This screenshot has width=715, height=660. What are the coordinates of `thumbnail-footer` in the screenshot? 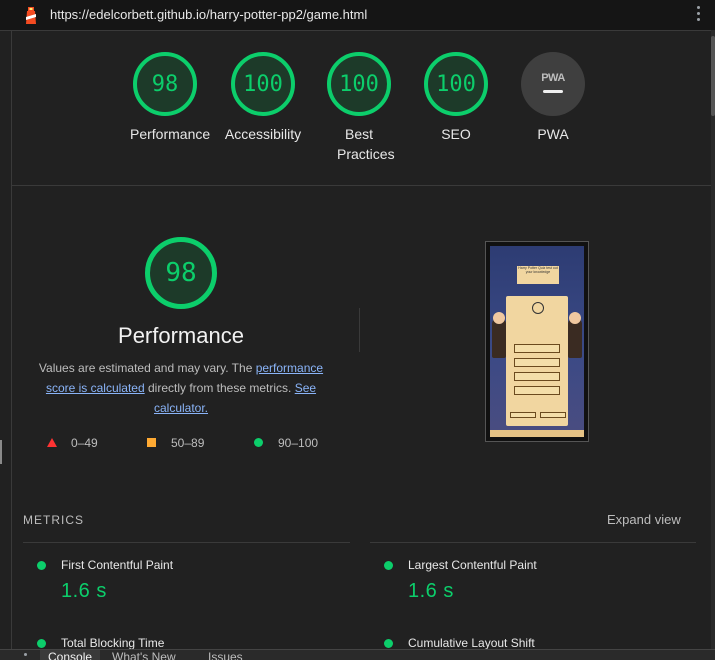 It's located at (537, 433).